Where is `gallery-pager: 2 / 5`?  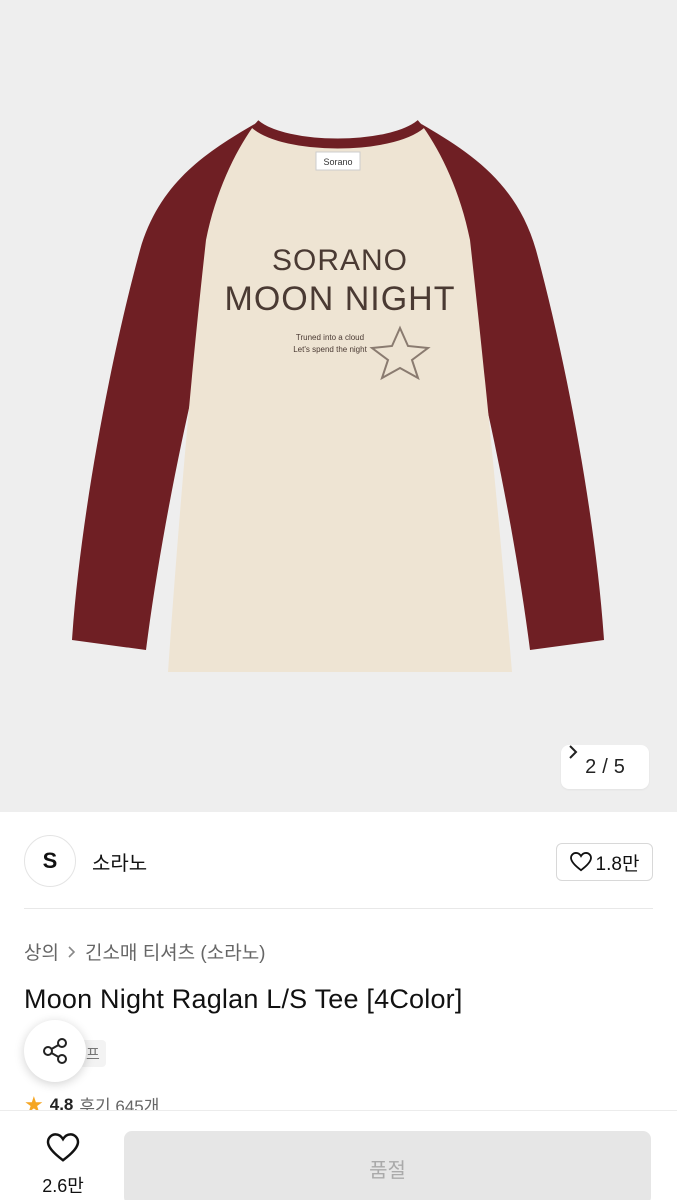 gallery-pager: 2 / 5 is located at coordinates (605, 767).